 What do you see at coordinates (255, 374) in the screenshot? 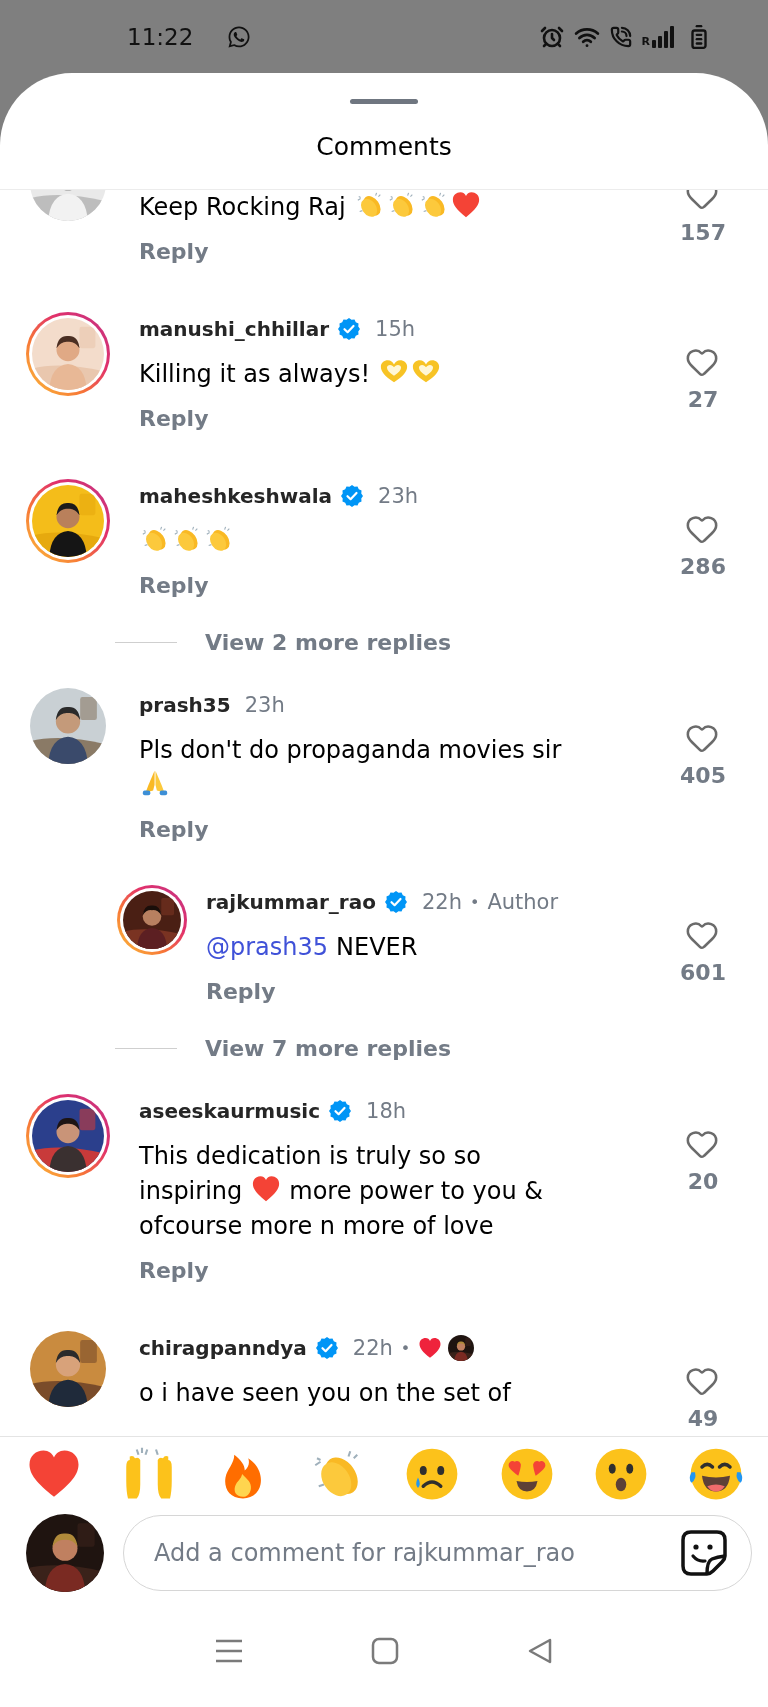
I see `comment-text: Killing it as always!` at bounding box center [255, 374].